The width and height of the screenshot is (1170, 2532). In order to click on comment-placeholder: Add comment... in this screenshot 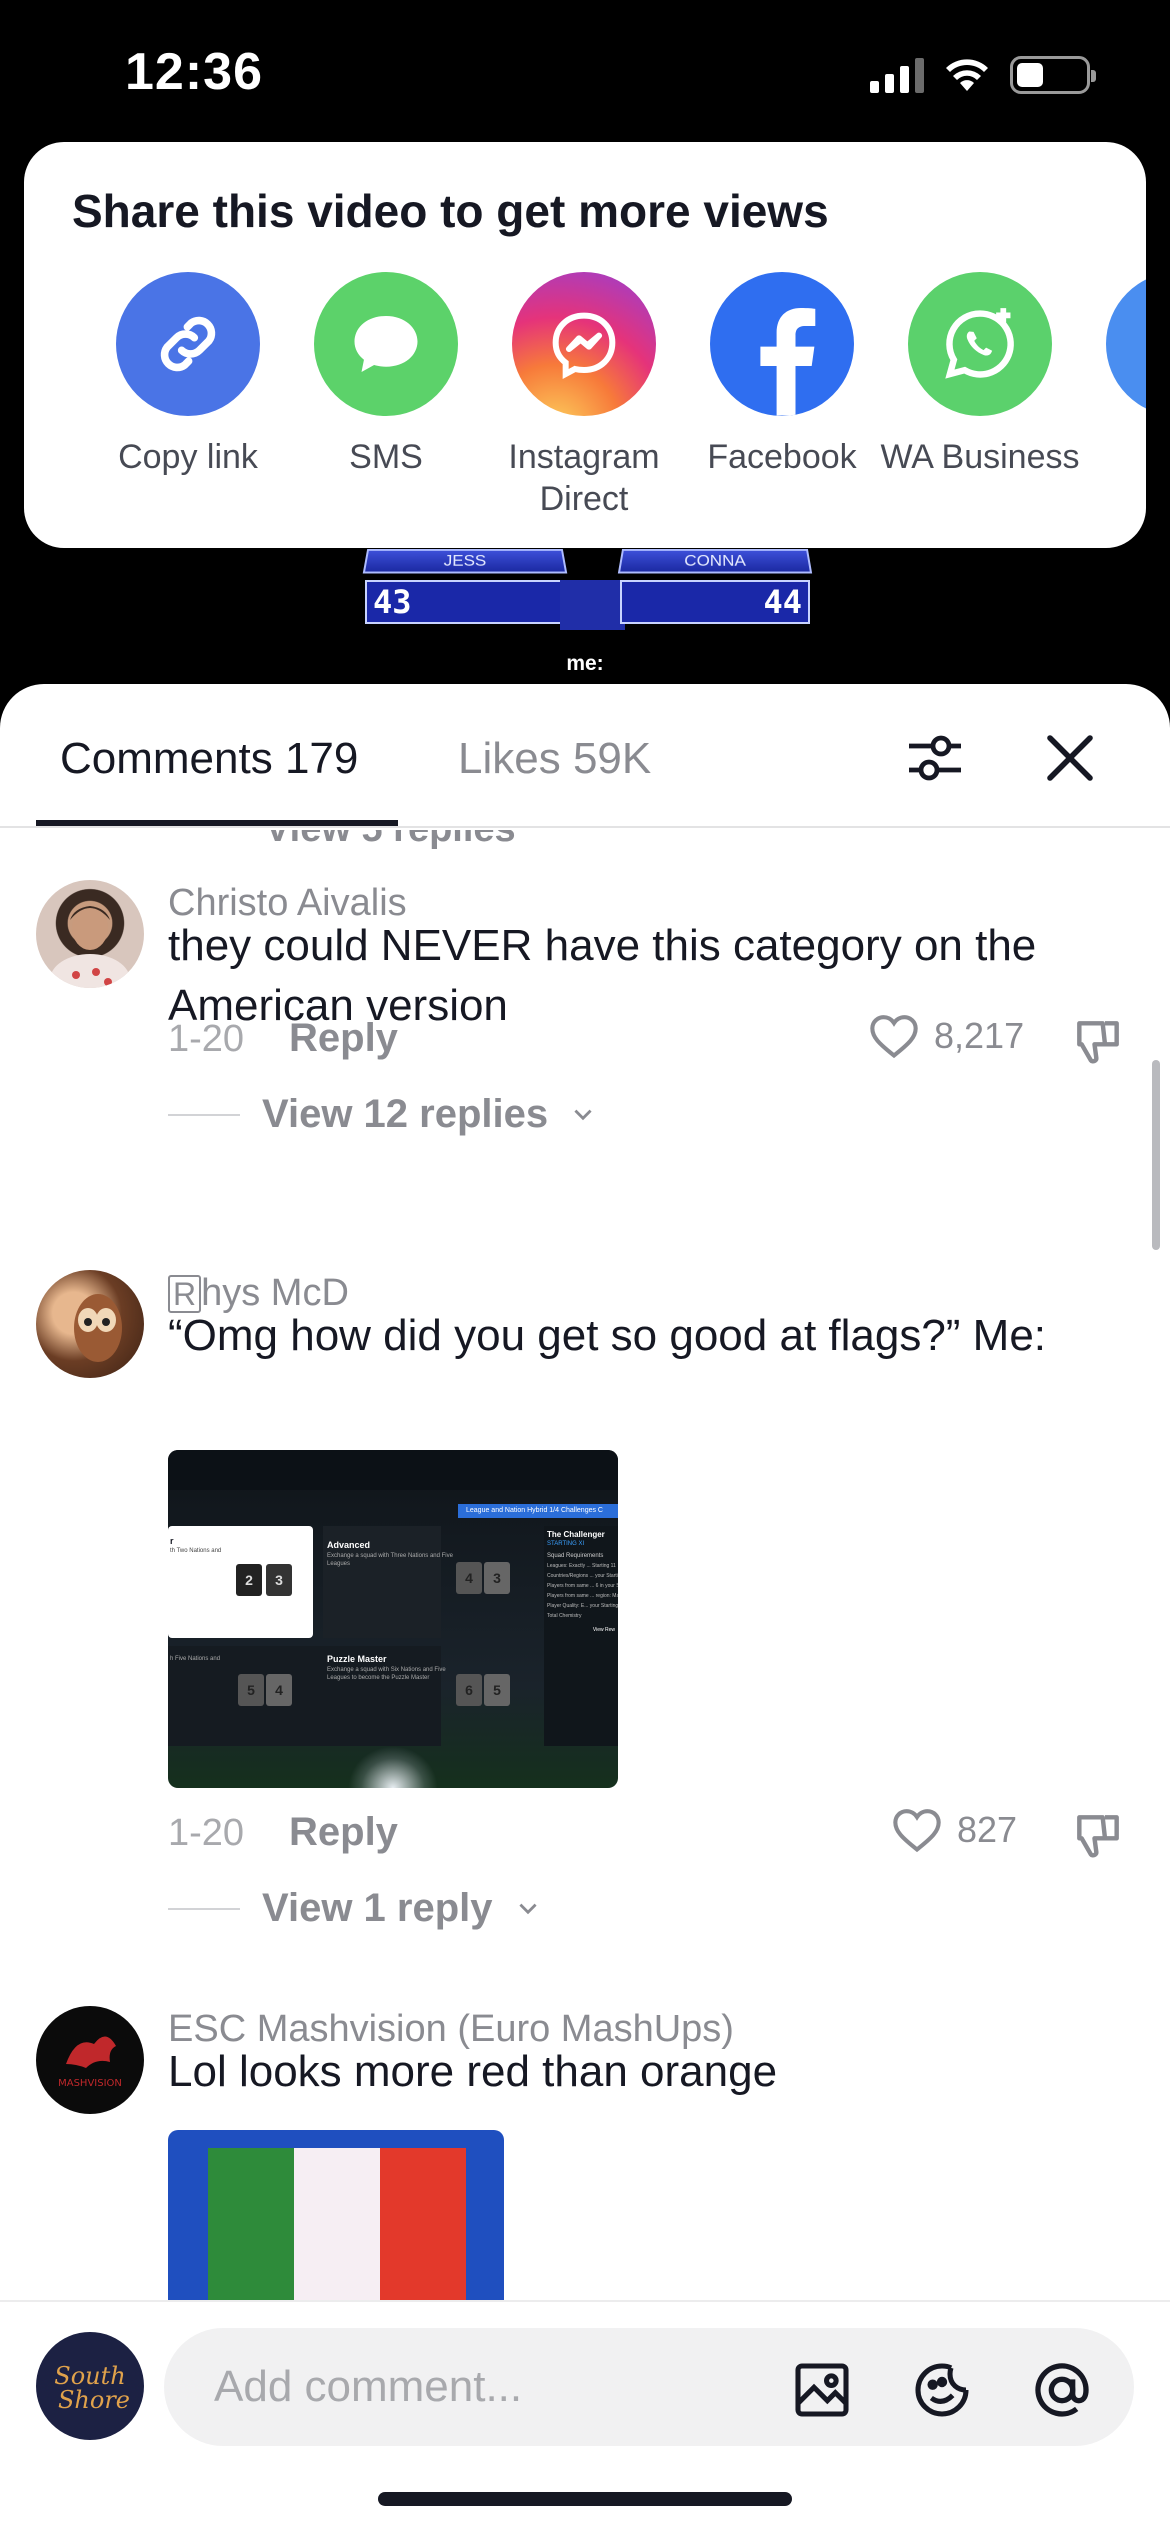, I will do `click(368, 2386)`.